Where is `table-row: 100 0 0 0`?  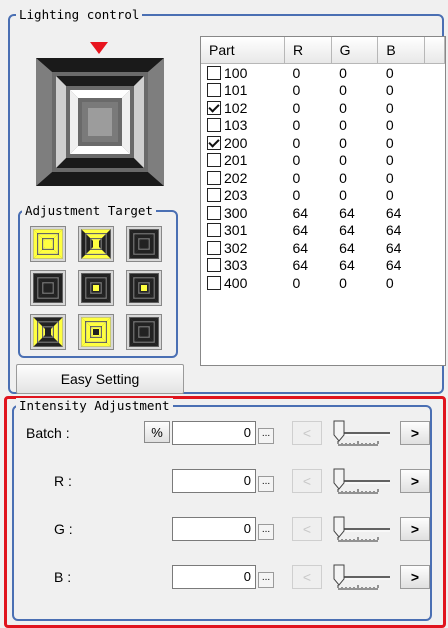
table-row: 100 0 0 0 is located at coordinates (323, 73).